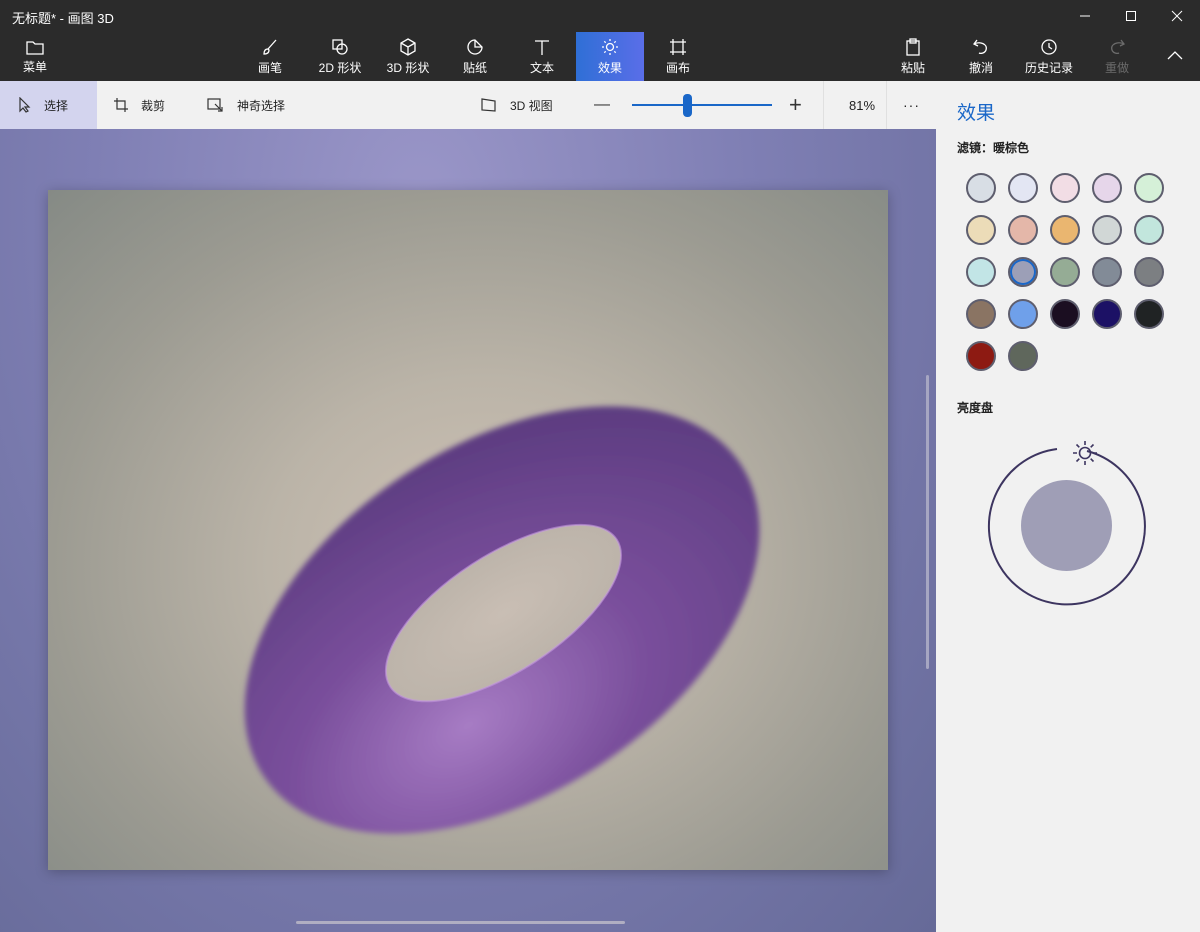  I want to click on select-tool: 选择, so click(48, 105).